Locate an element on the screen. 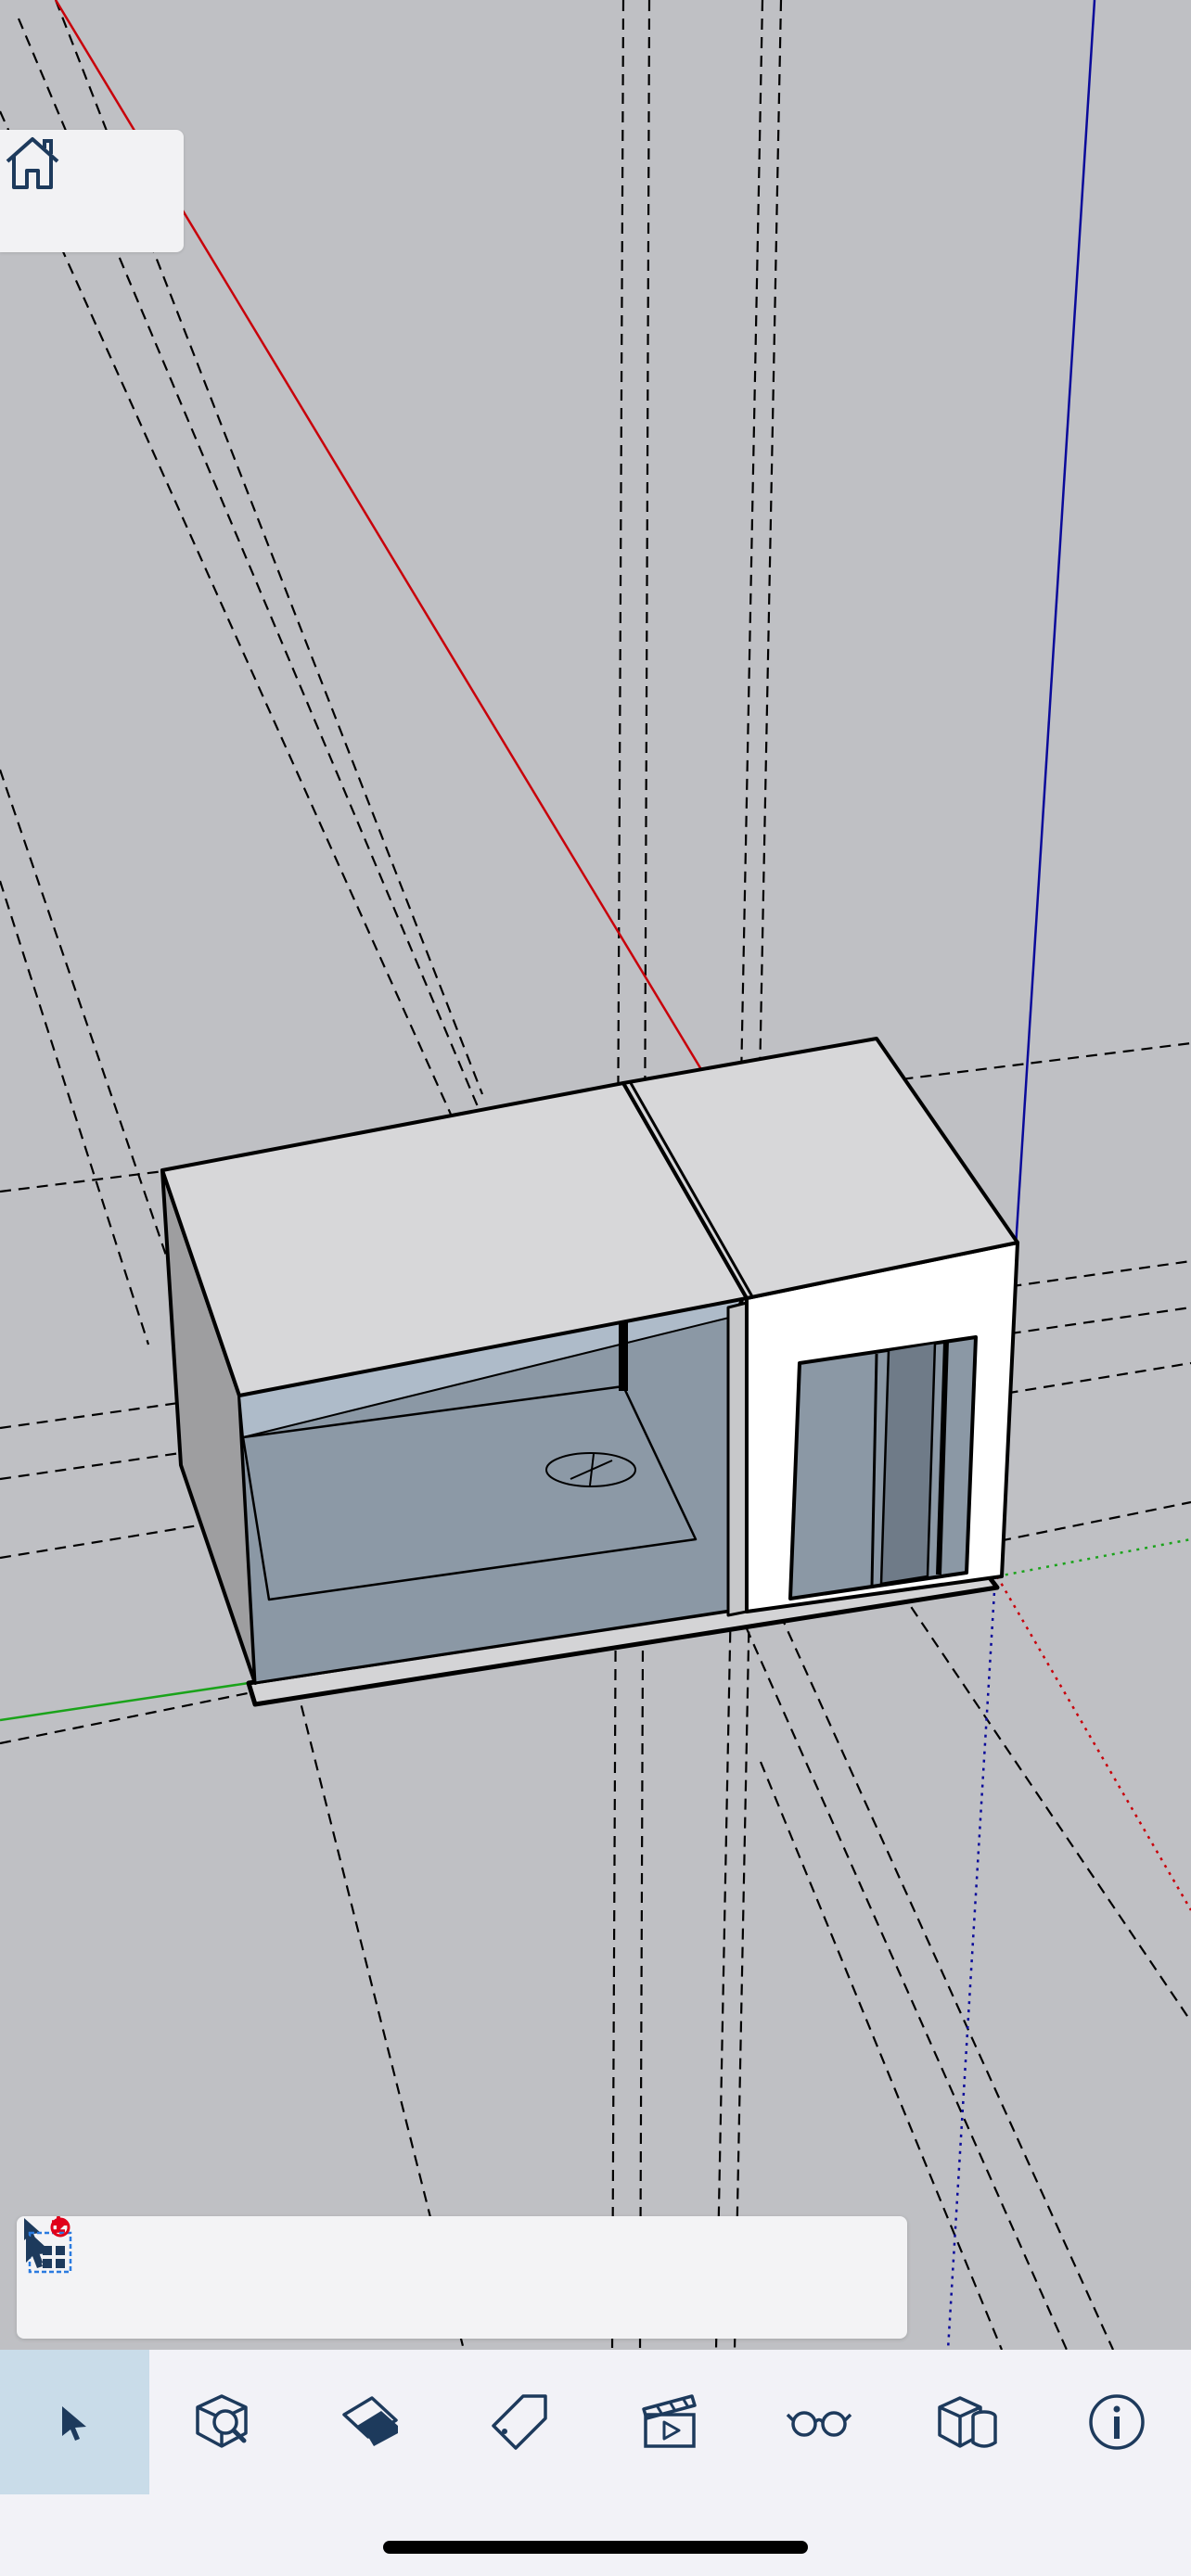 Image resolution: width=1191 pixels, height=2576 pixels. select-subtract-button is located at coordinates (183, 2277).